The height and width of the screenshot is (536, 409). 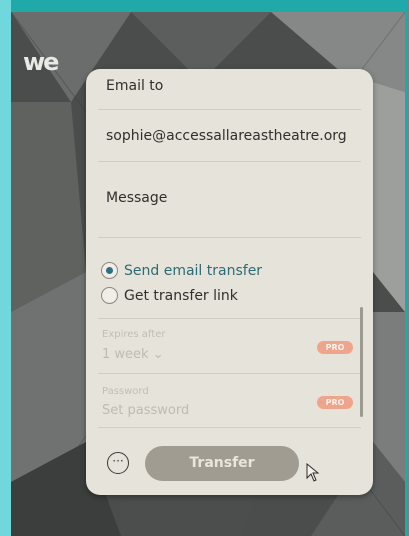 I want to click on expires-value-text: 1 week, so click(x=125, y=354).